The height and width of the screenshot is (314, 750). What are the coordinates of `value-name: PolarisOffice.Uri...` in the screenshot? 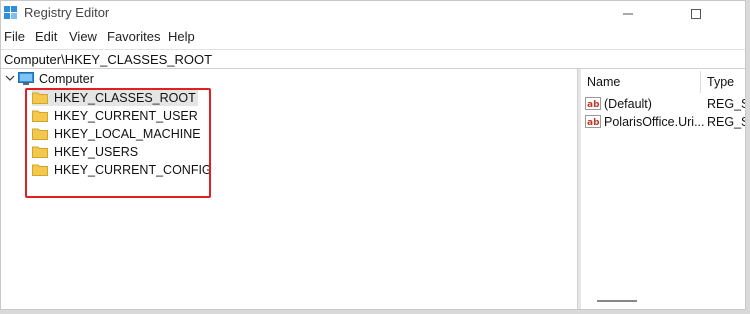 It's located at (654, 121).